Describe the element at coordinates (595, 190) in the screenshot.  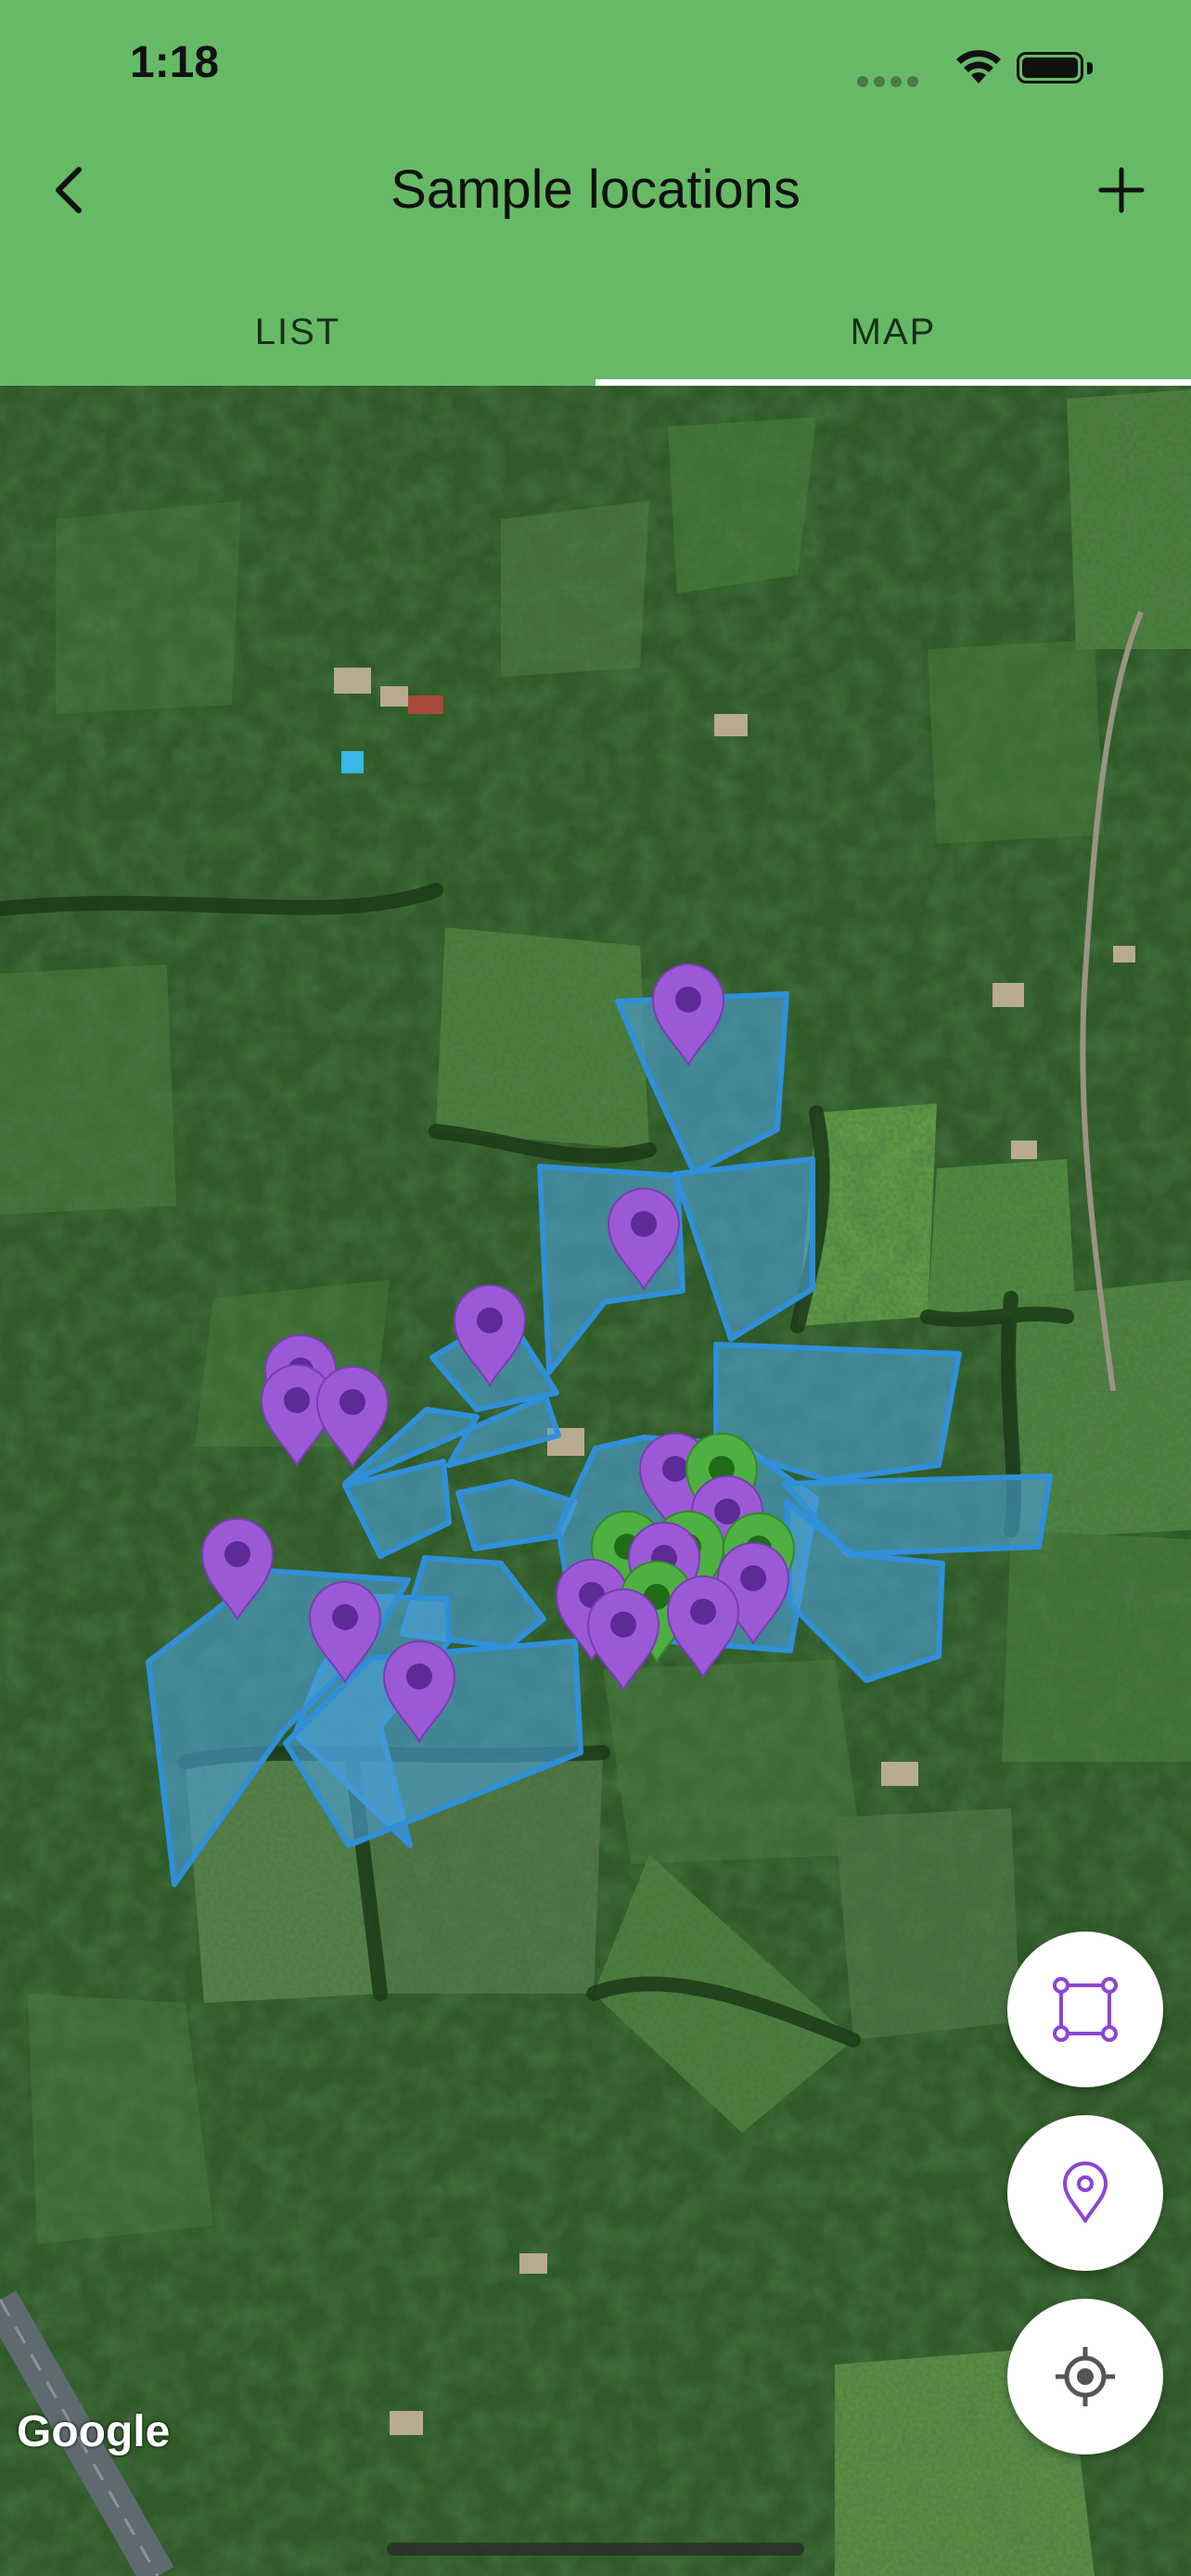
I see `page-title: Sample locations` at that location.